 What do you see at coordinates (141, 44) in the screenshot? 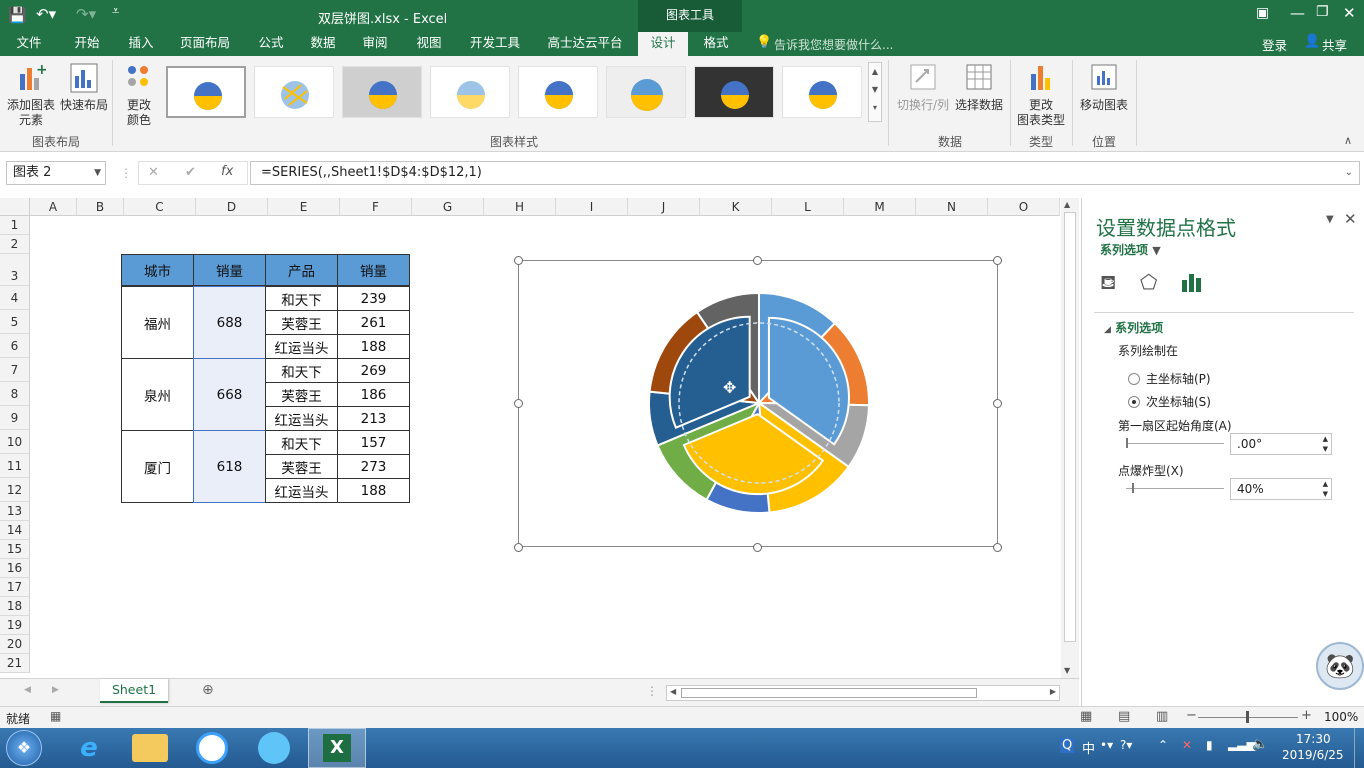
I see `tab-insert: 插入` at bounding box center [141, 44].